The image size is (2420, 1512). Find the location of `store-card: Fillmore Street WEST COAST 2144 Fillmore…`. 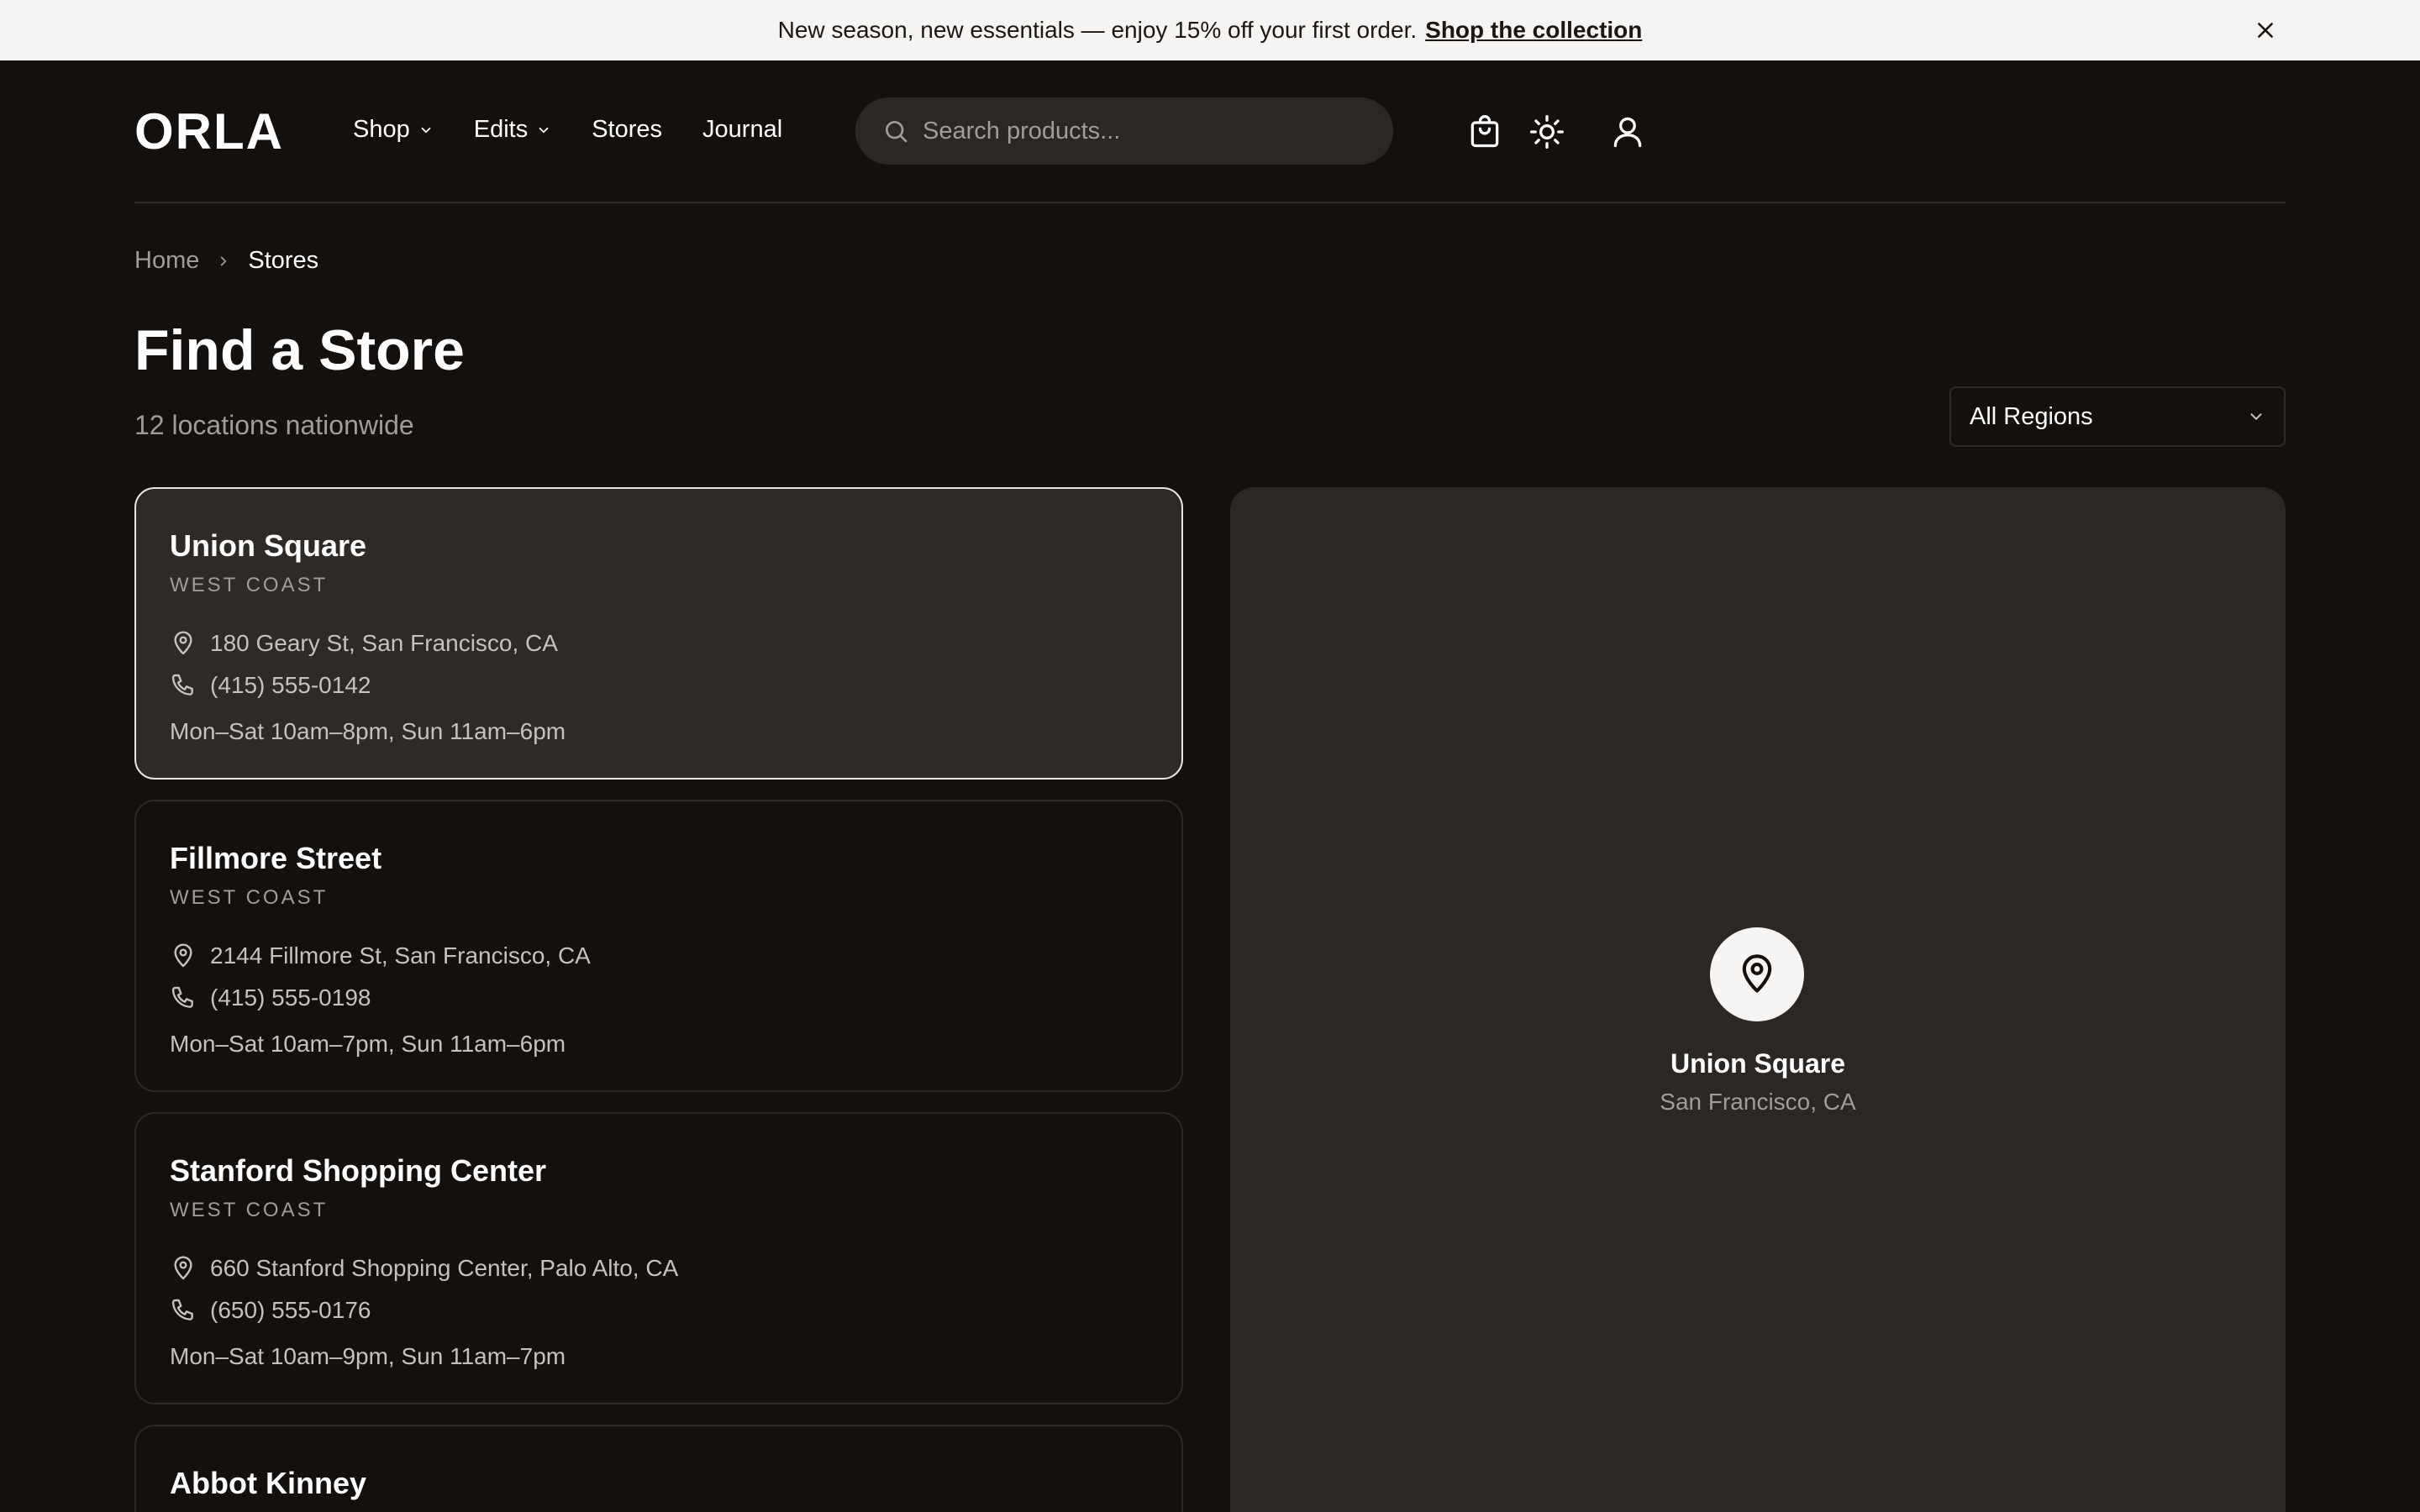

store-card: Fillmore Street WEST COAST 2144 Fillmore… is located at coordinates (658, 946).